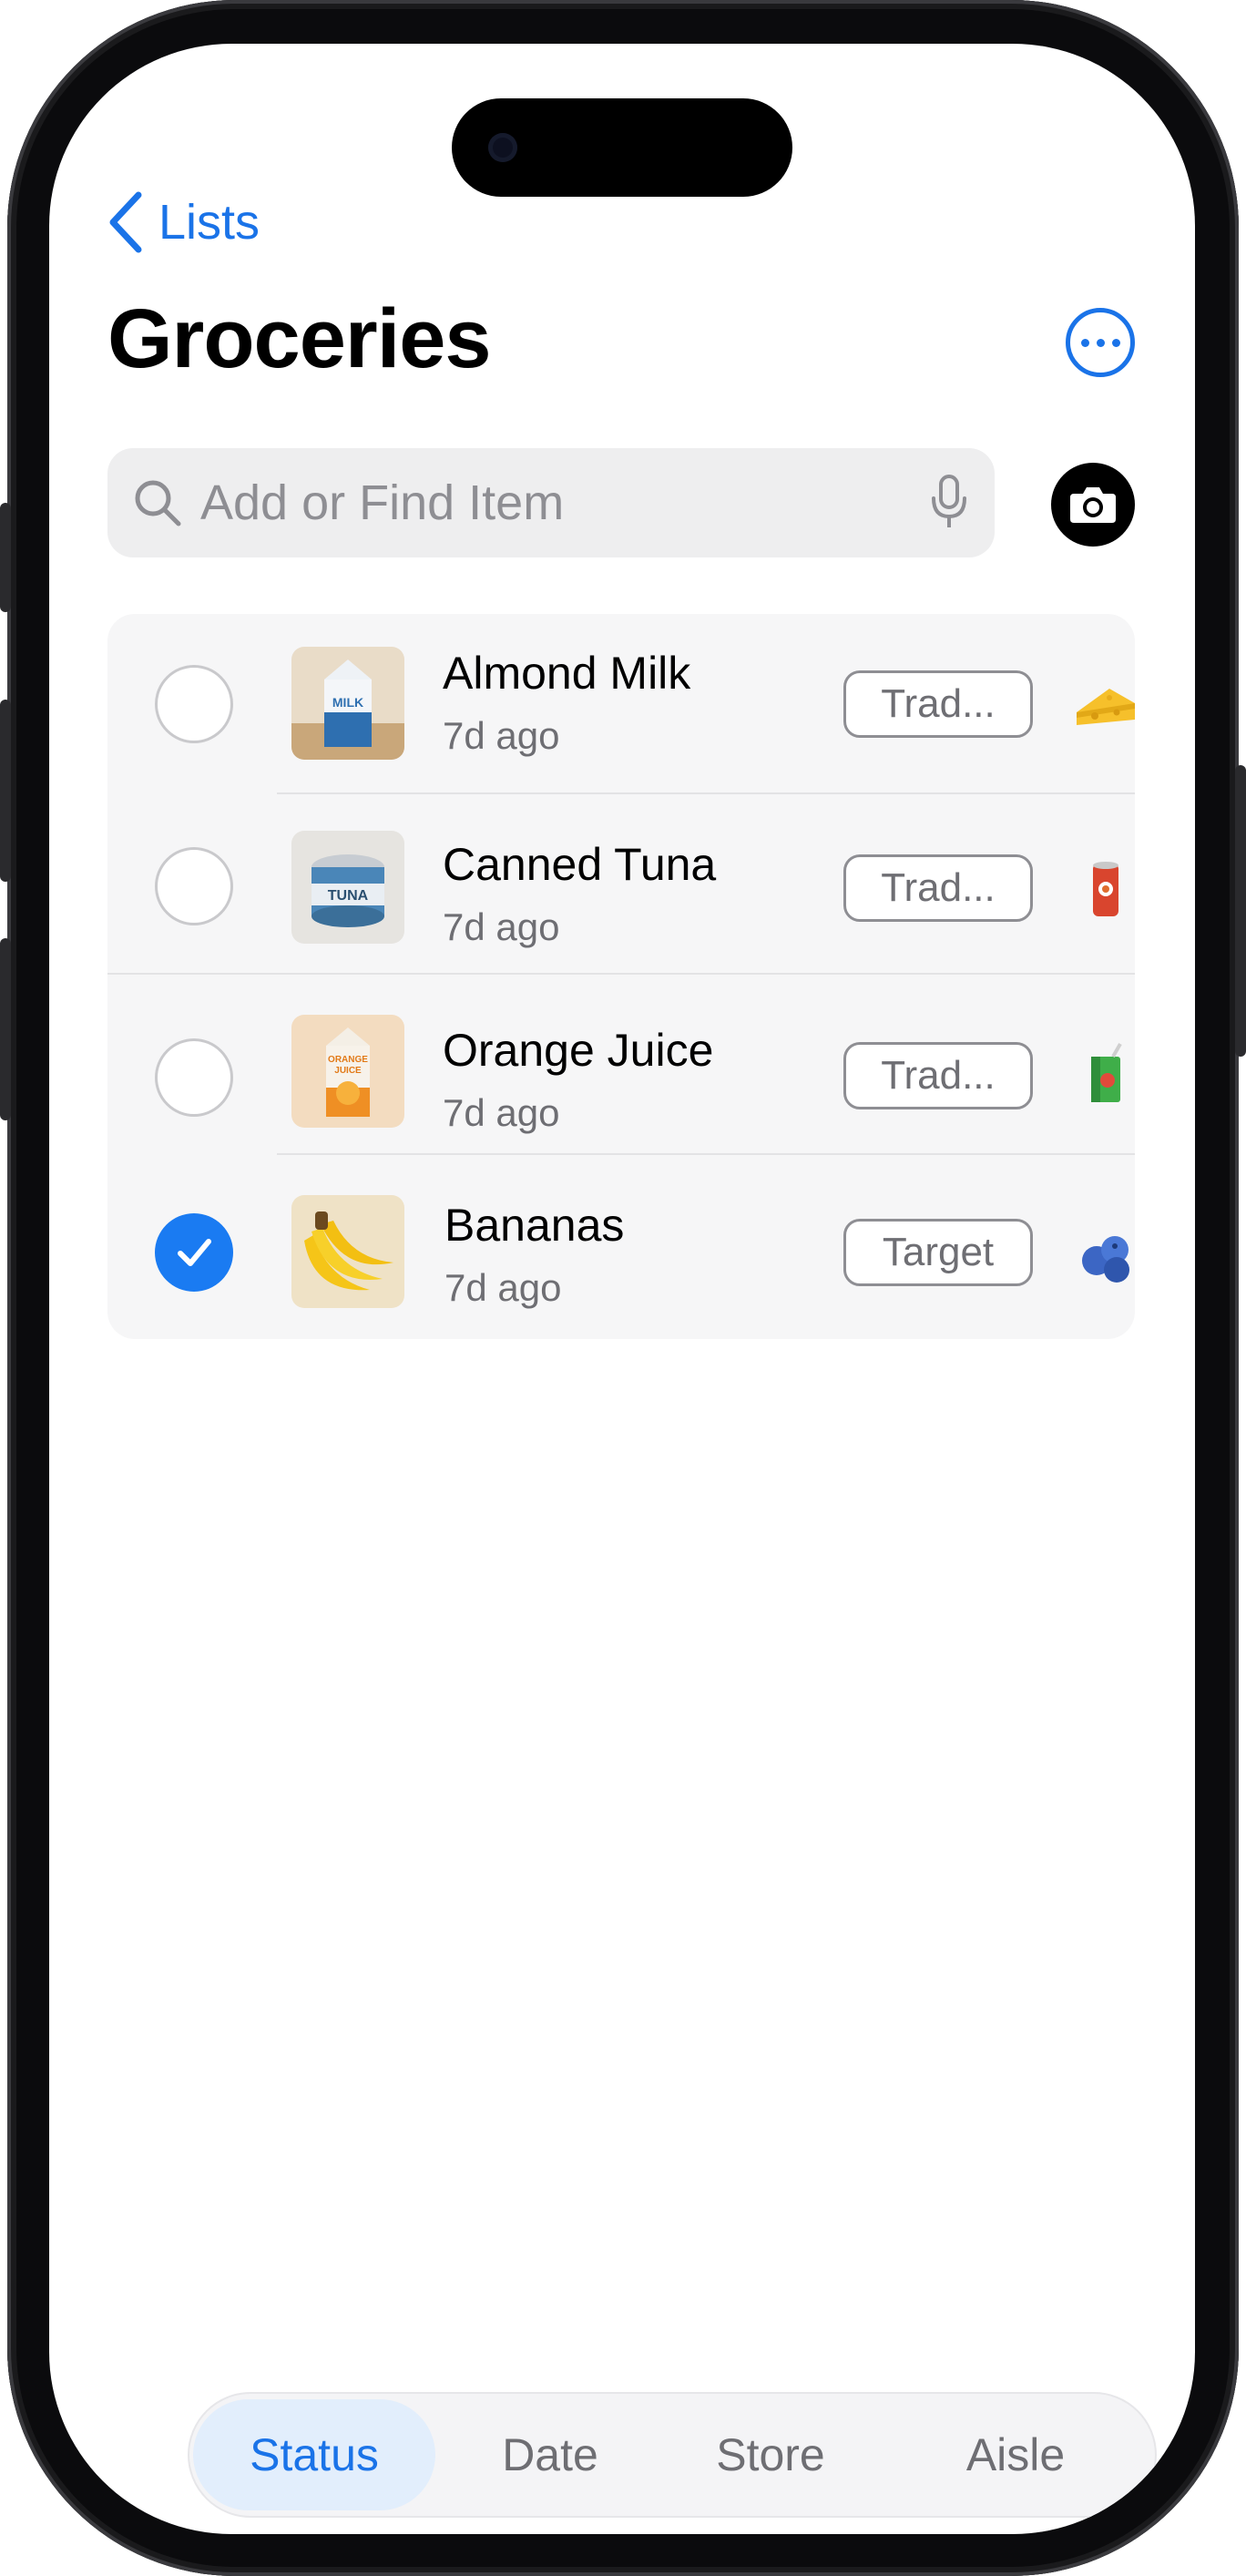 This screenshot has width=1246, height=2576. Describe the element at coordinates (938, 1252) in the screenshot. I see `store-chip: Target` at that location.